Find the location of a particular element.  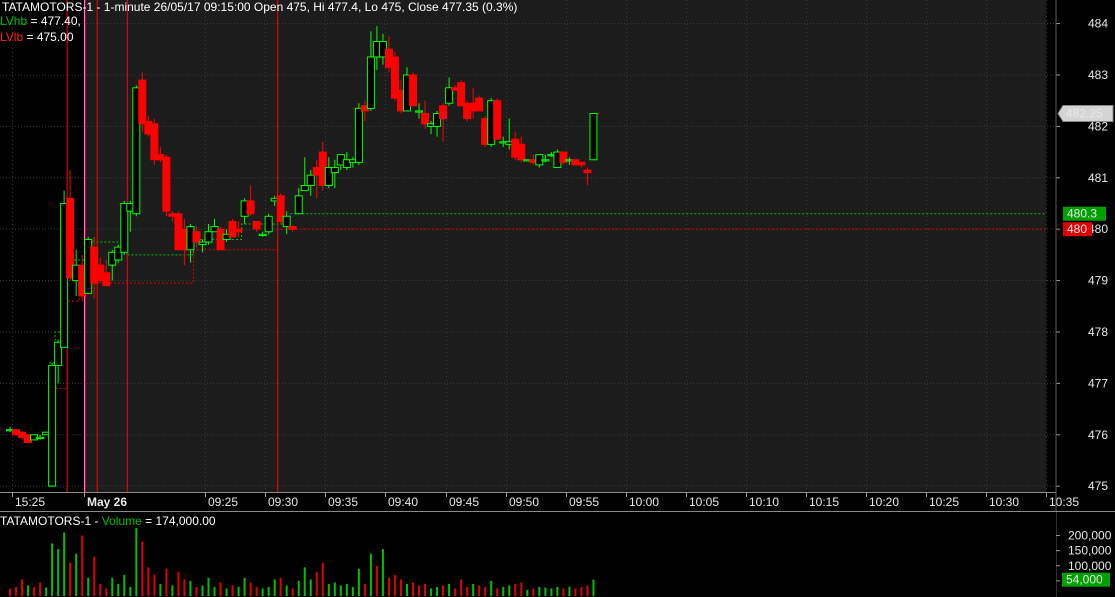

volume-title: TATAMOTORS-1 - Volume = 174,000.00 is located at coordinates (108, 521).